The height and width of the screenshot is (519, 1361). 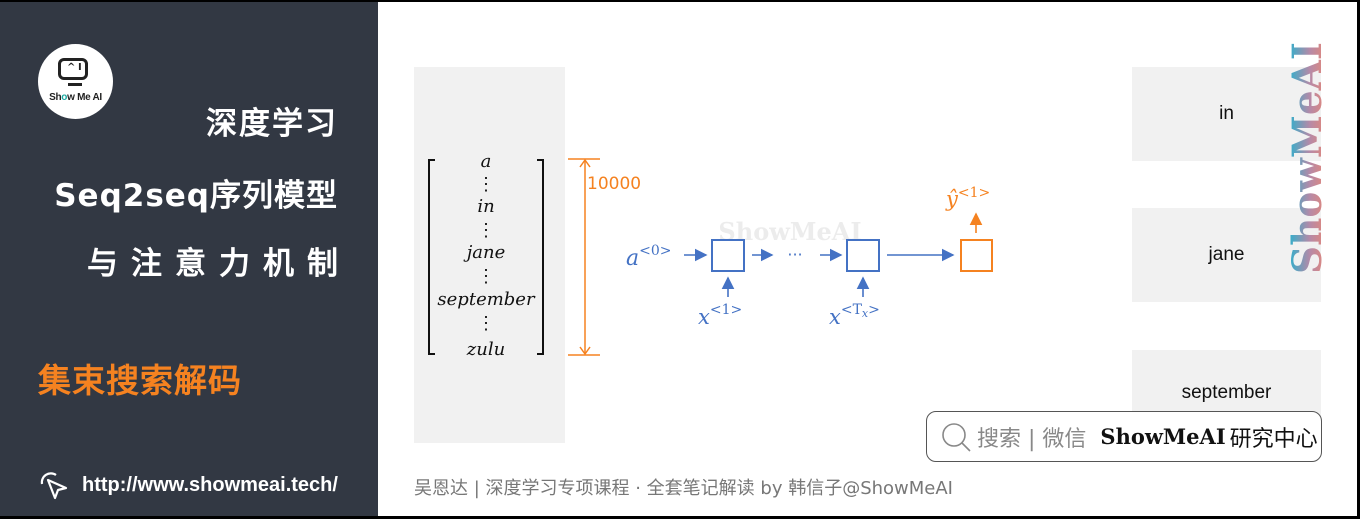 I want to click on vertical-watermark-text: ShowMeAI, so click(x=1307, y=158).